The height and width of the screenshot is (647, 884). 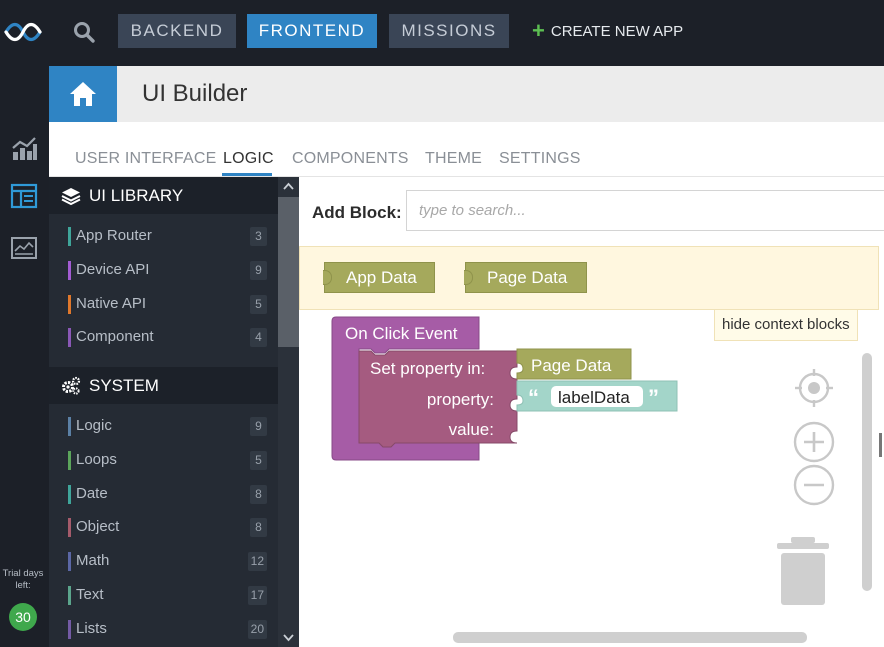 I want to click on ui-library-title: UI LIBRARY, so click(x=136, y=195).